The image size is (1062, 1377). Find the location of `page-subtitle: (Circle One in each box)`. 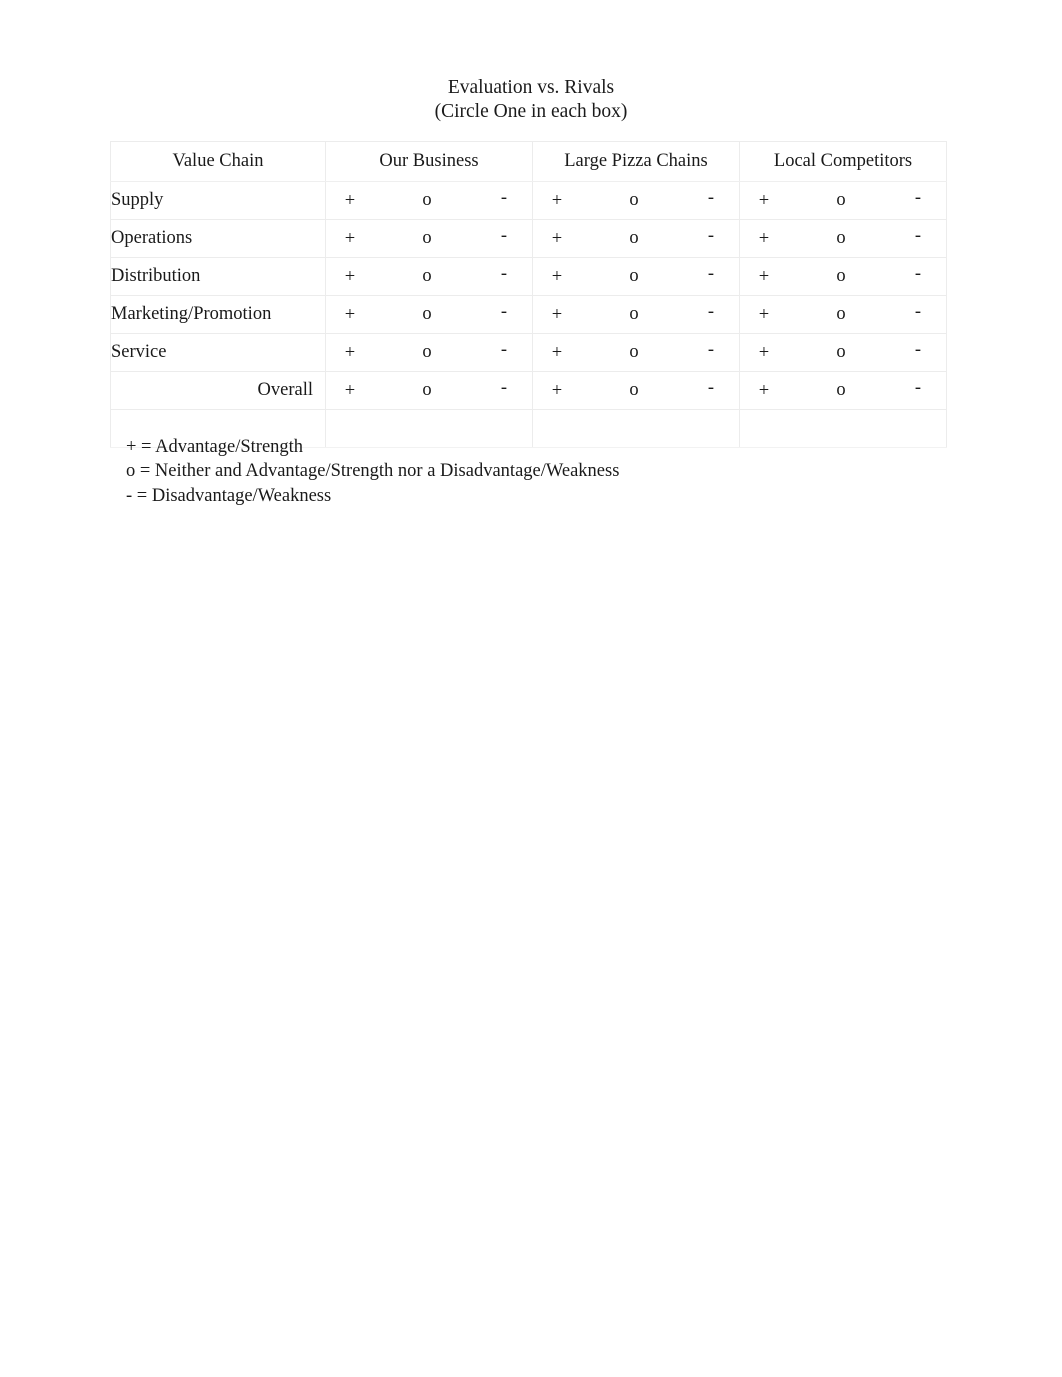

page-subtitle: (Circle One in each box) is located at coordinates (531, 111).